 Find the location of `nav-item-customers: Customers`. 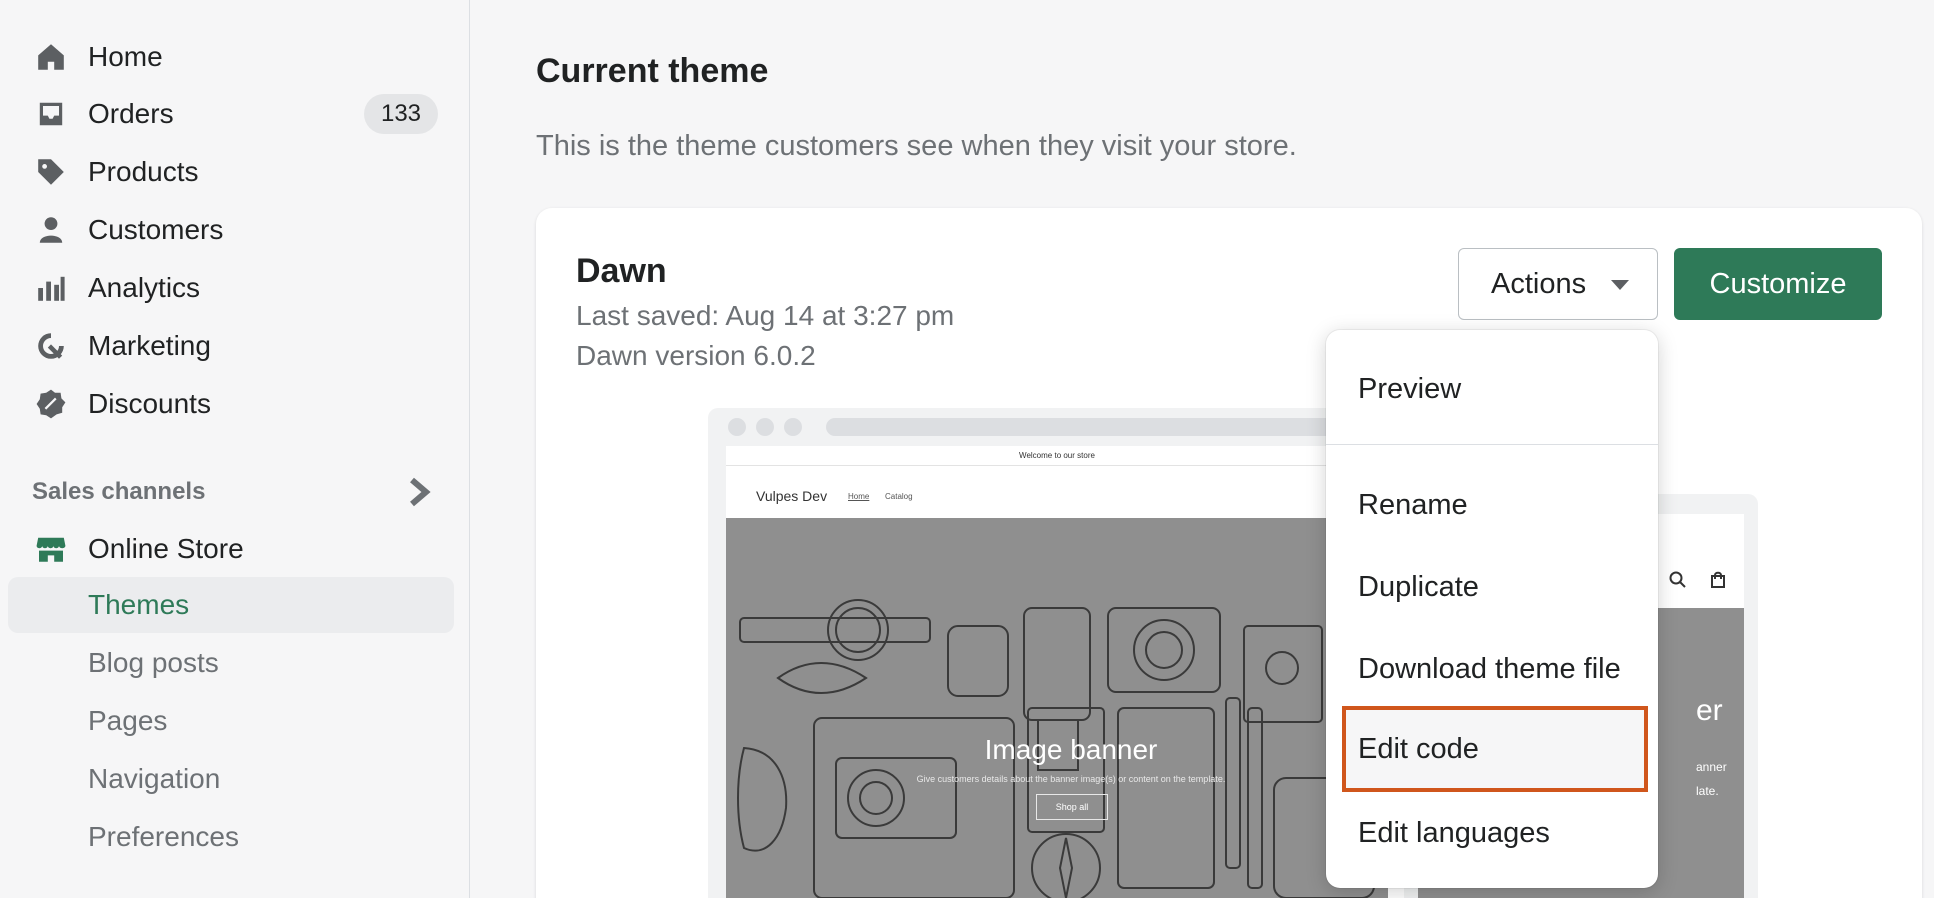

nav-item-customers: Customers is located at coordinates (235, 230).